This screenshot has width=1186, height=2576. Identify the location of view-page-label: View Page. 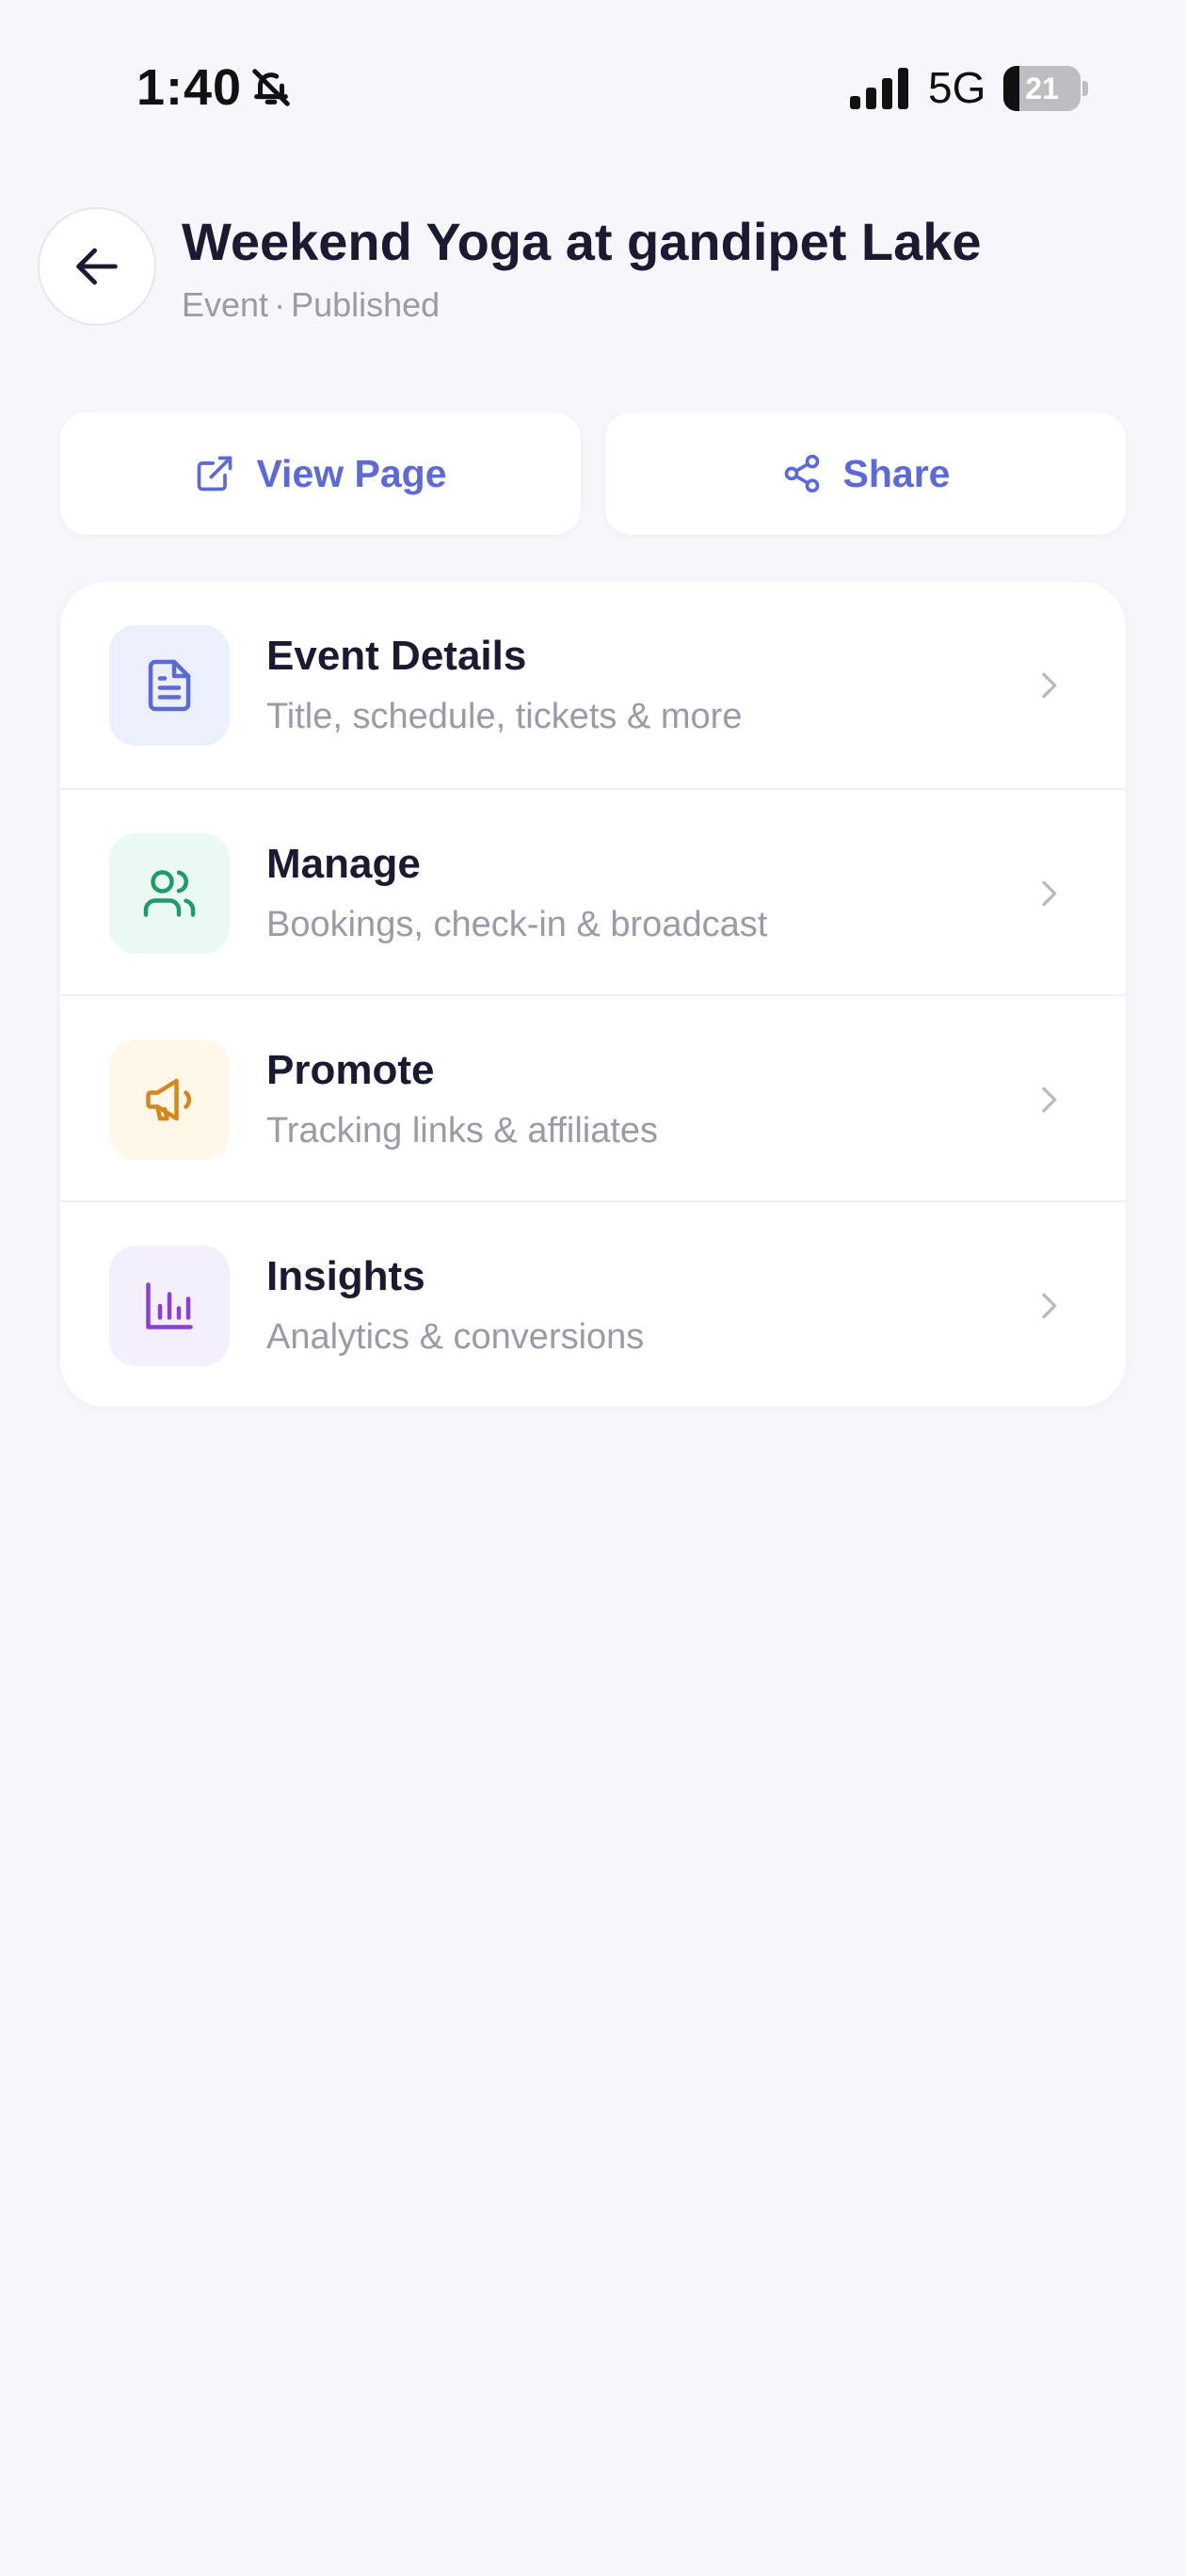
(351, 473).